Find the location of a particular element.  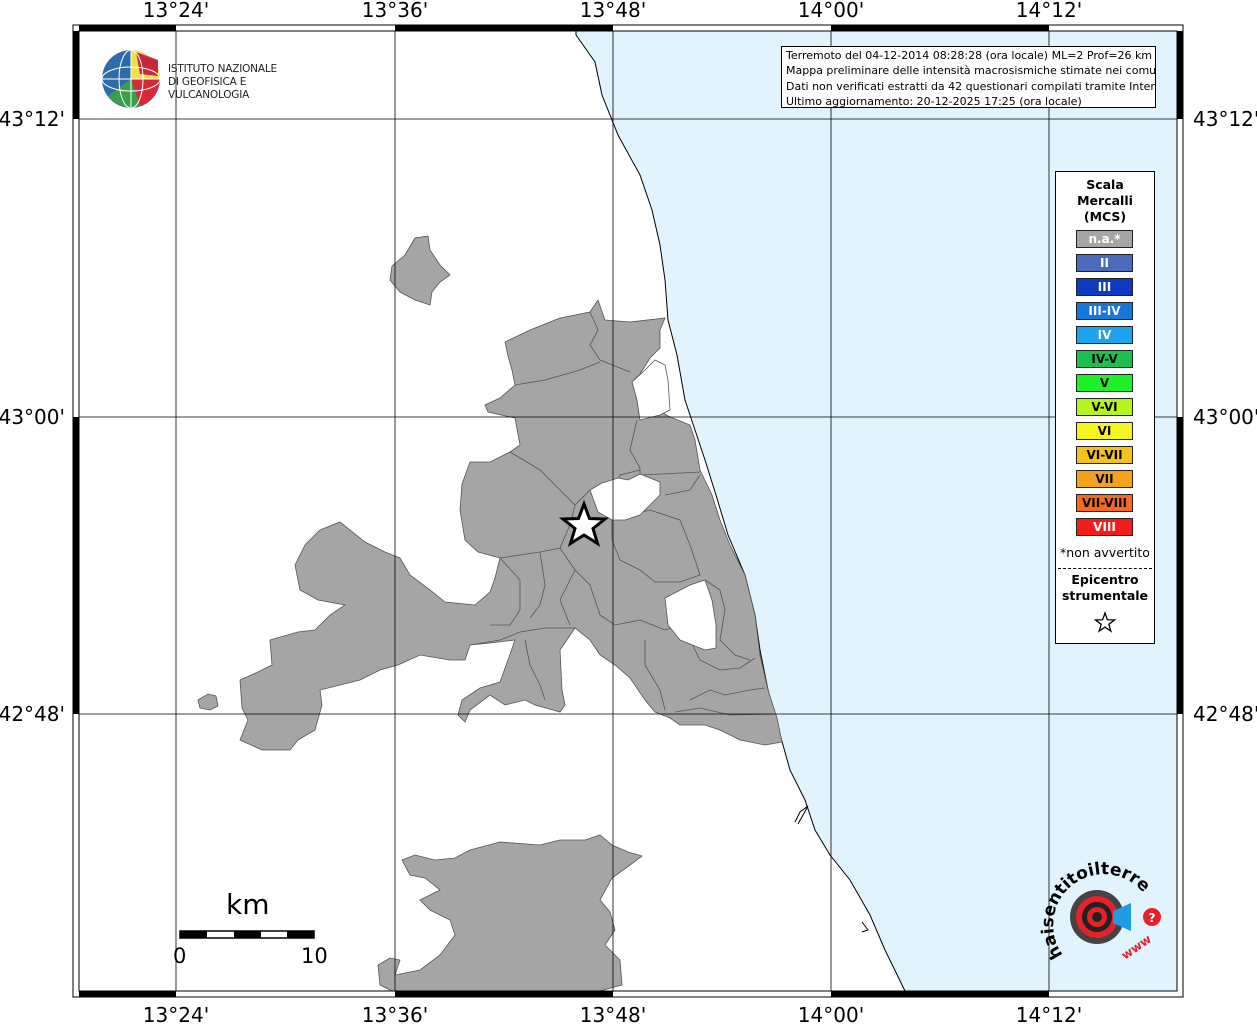

legend-item: VIII is located at coordinates (1104, 527).